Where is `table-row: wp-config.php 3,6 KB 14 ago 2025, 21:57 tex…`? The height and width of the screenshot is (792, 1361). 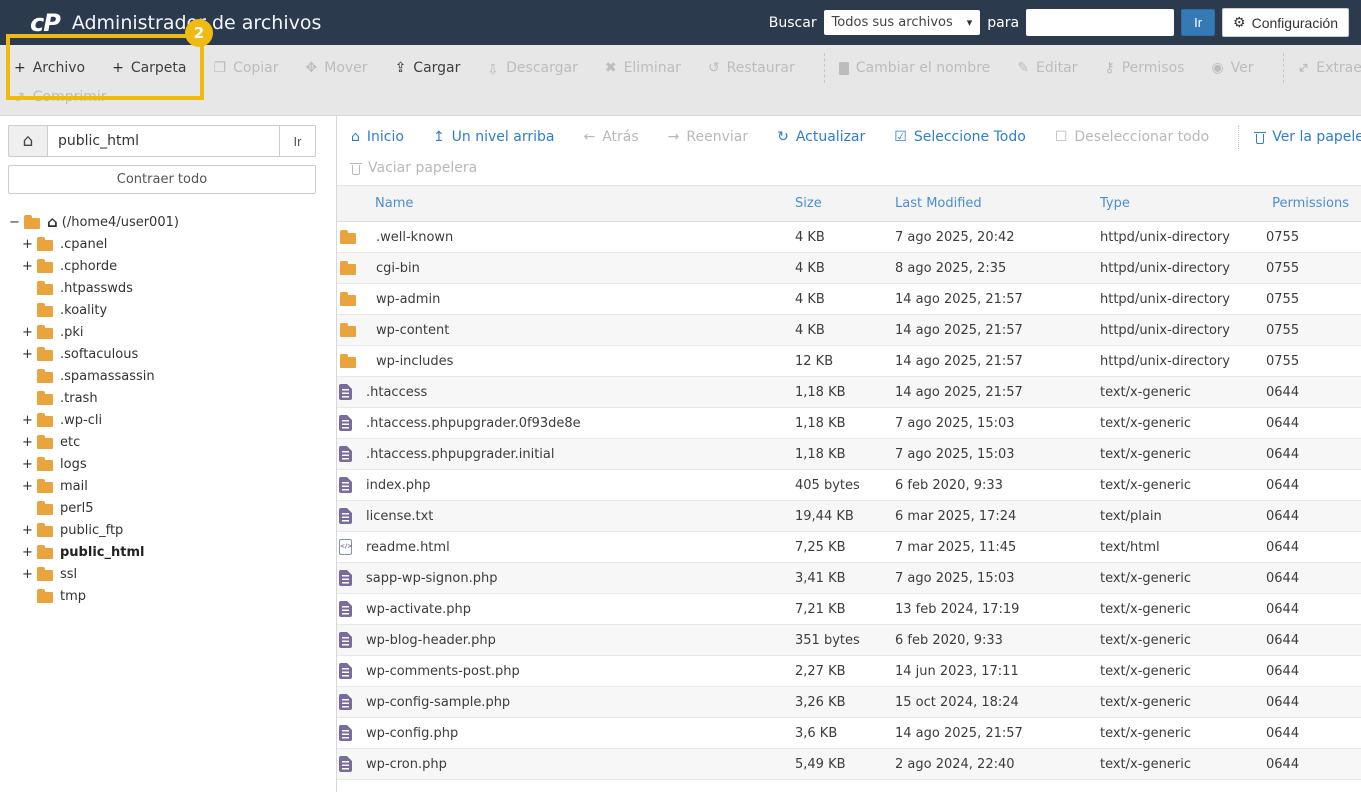
table-row: wp-config.php 3,6 KB 14 ago 2025, 21:57 tex… is located at coordinates (849, 733).